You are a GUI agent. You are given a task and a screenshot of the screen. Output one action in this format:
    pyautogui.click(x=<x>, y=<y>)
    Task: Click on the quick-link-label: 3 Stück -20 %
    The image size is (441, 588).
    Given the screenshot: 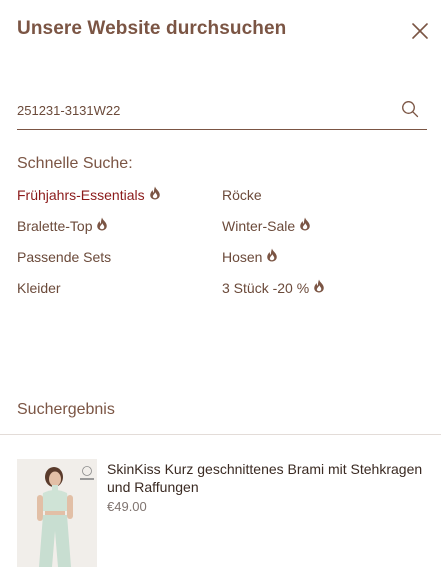 What is the action you would take?
    pyautogui.click(x=266, y=288)
    